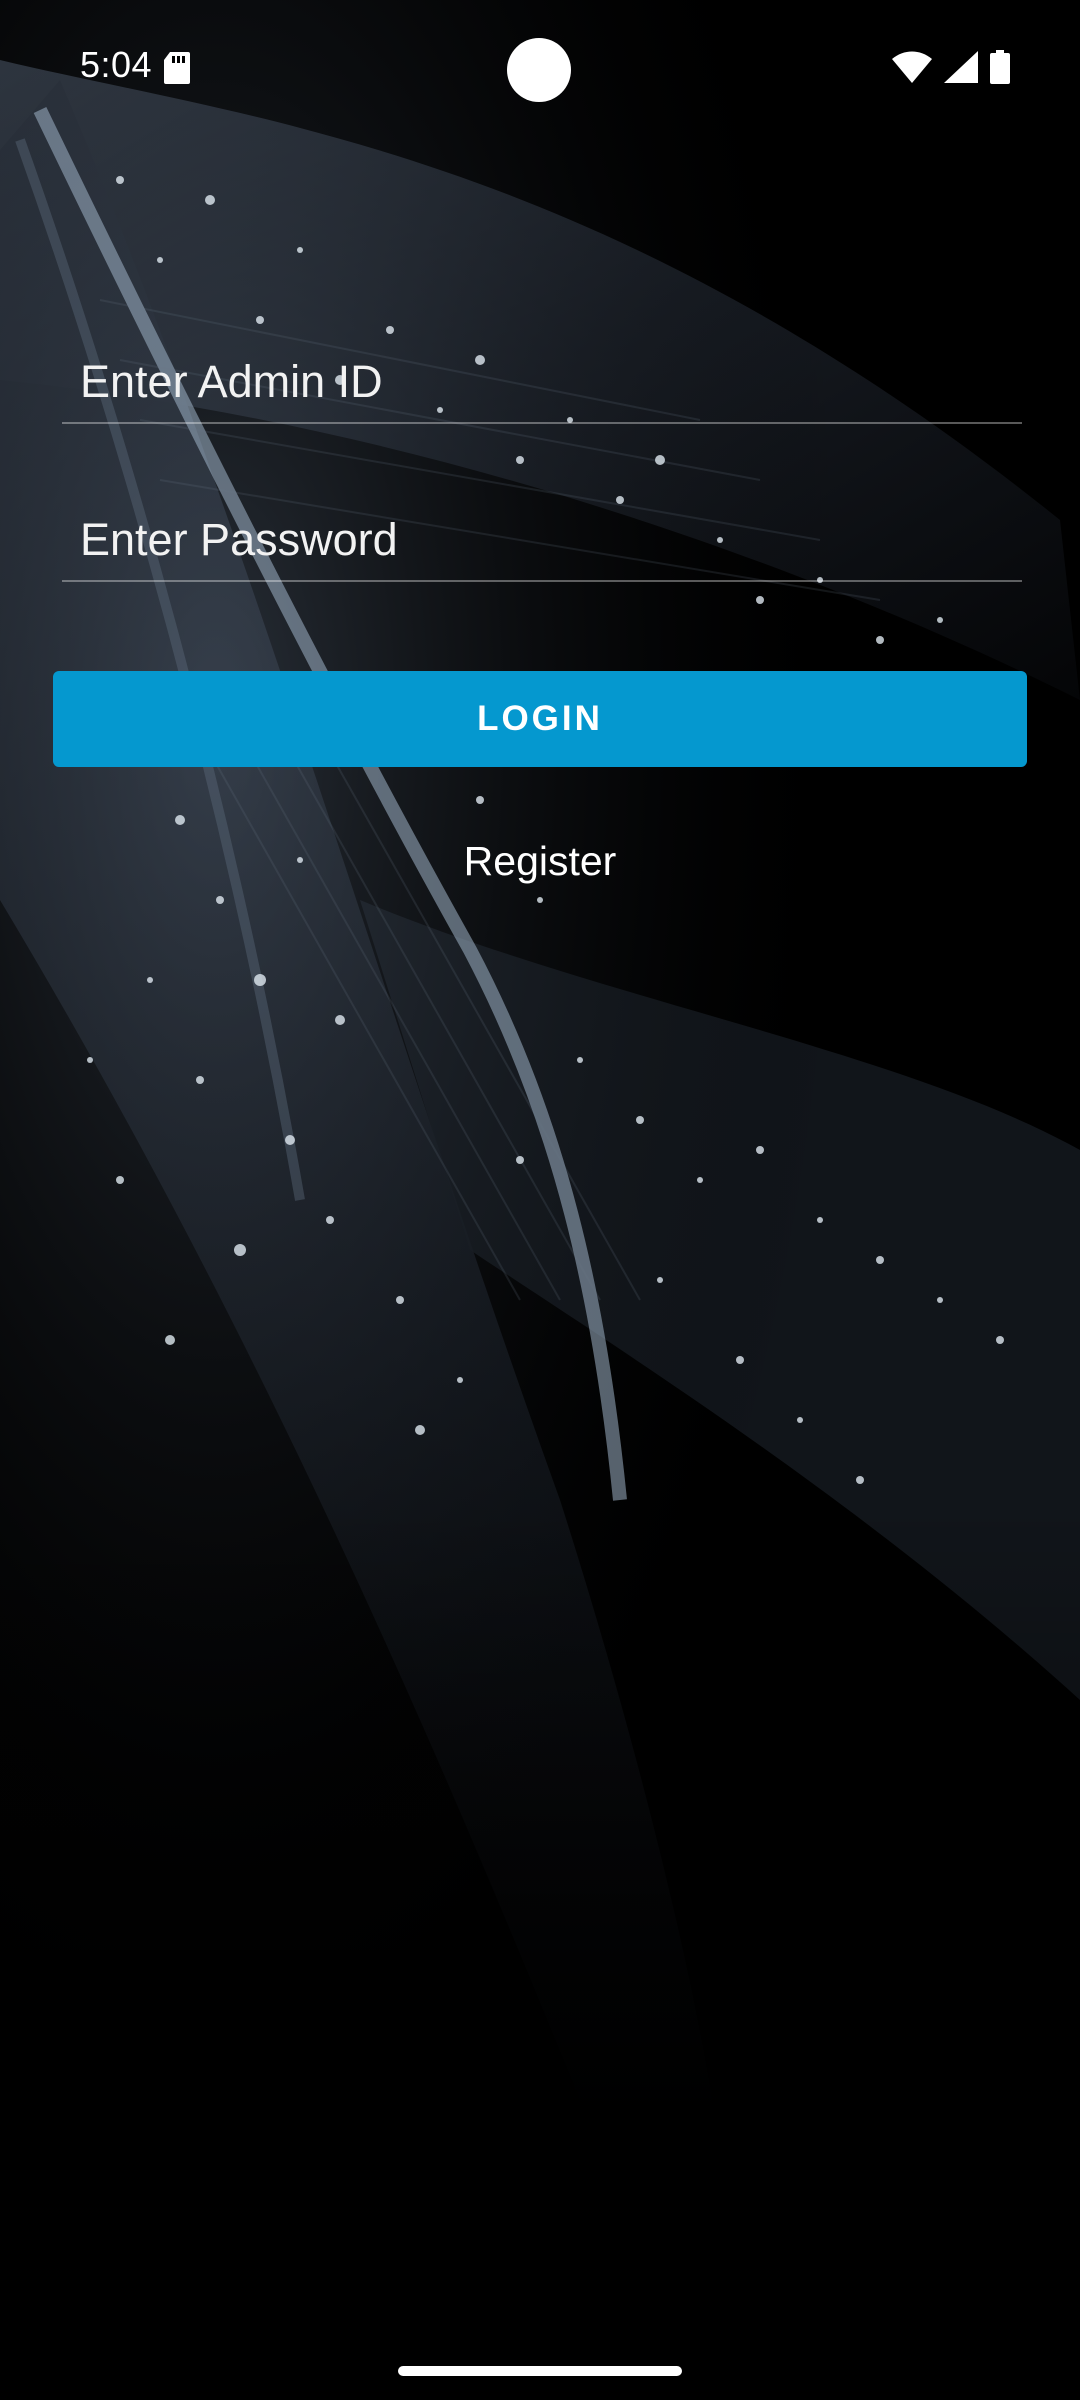 The width and height of the screenshot is (1080, 2400). Describe the element at coordinates (177, 70) in the screenshot. I see `sd-card-icon` at that location.